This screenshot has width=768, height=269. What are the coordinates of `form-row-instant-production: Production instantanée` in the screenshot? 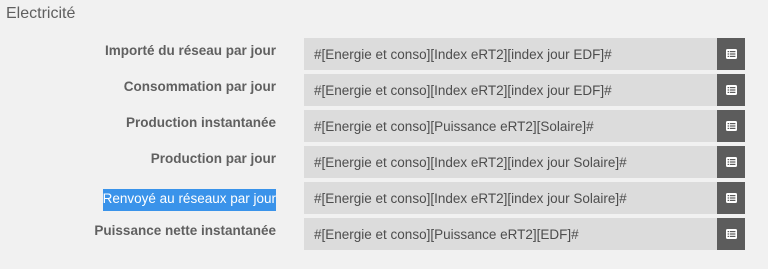 It's located at (384, 125).